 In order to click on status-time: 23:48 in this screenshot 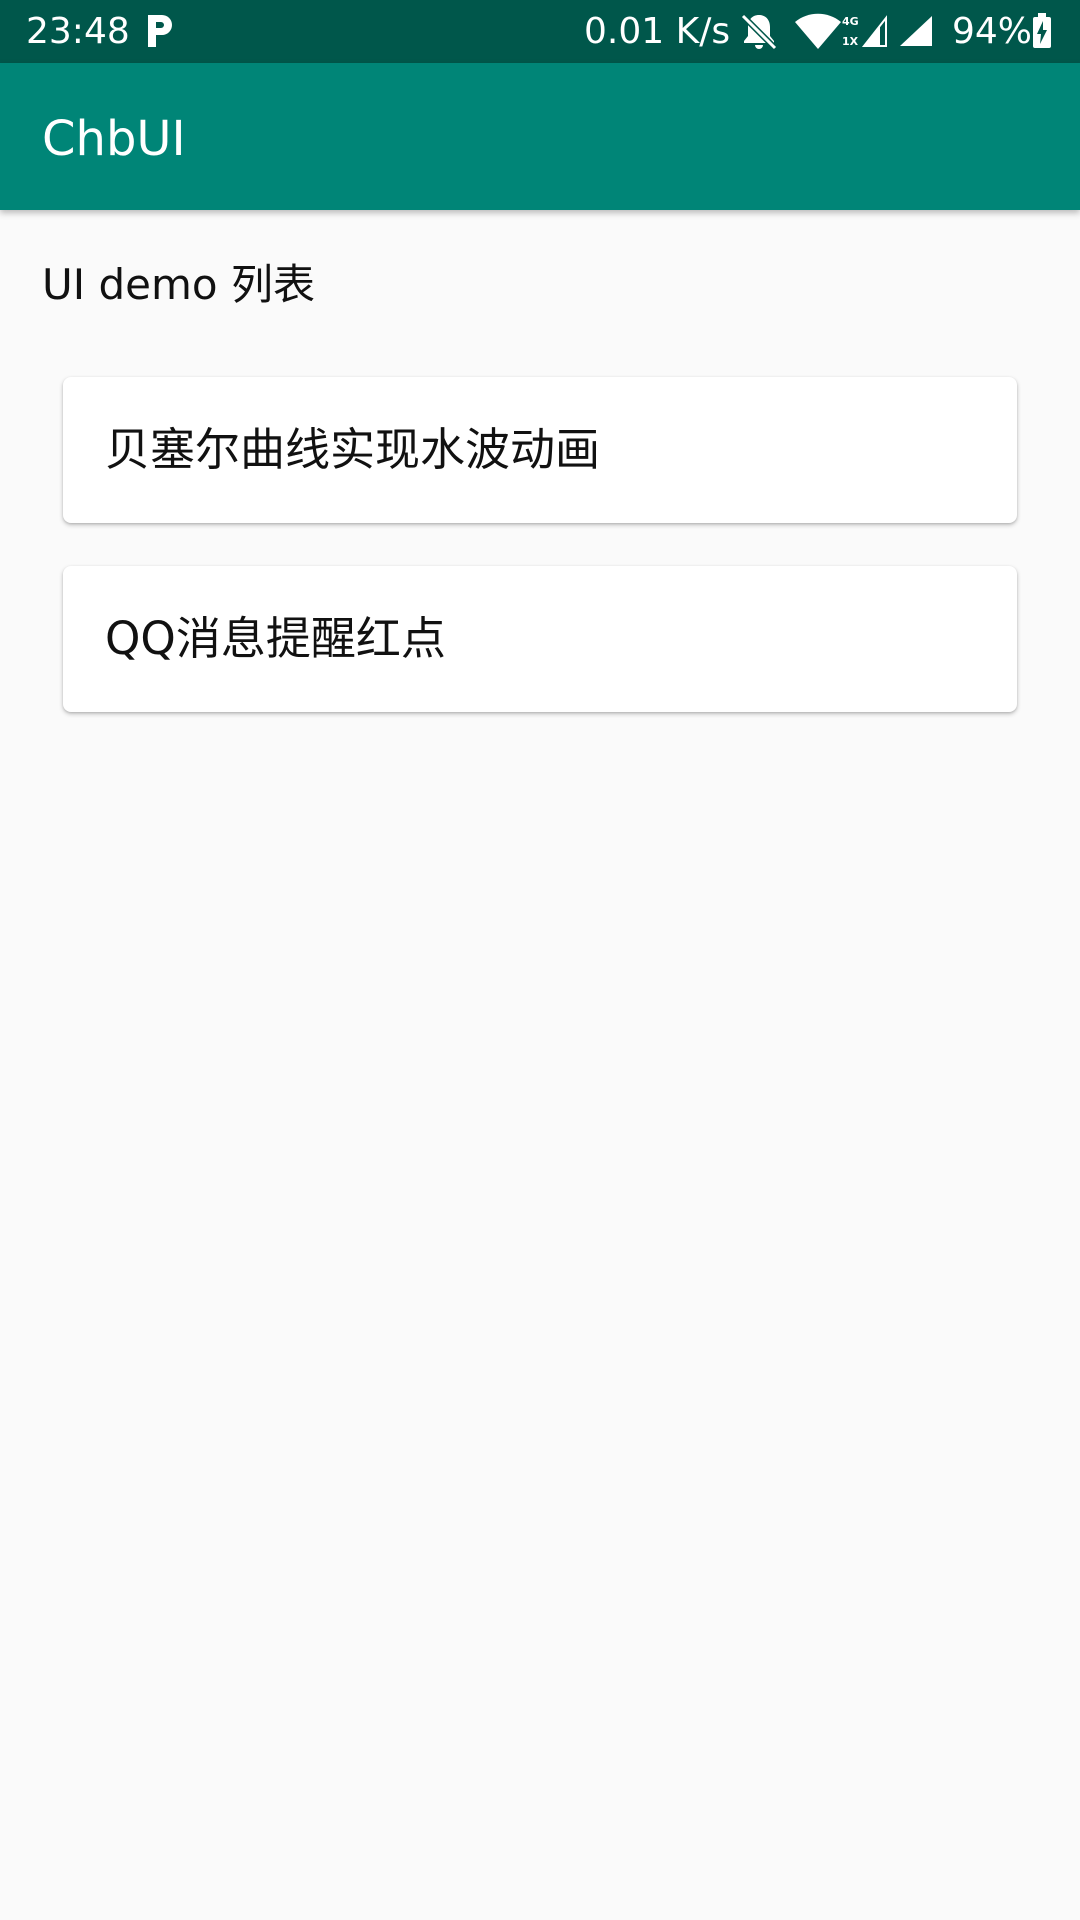, I will do `click(78, 31)`.